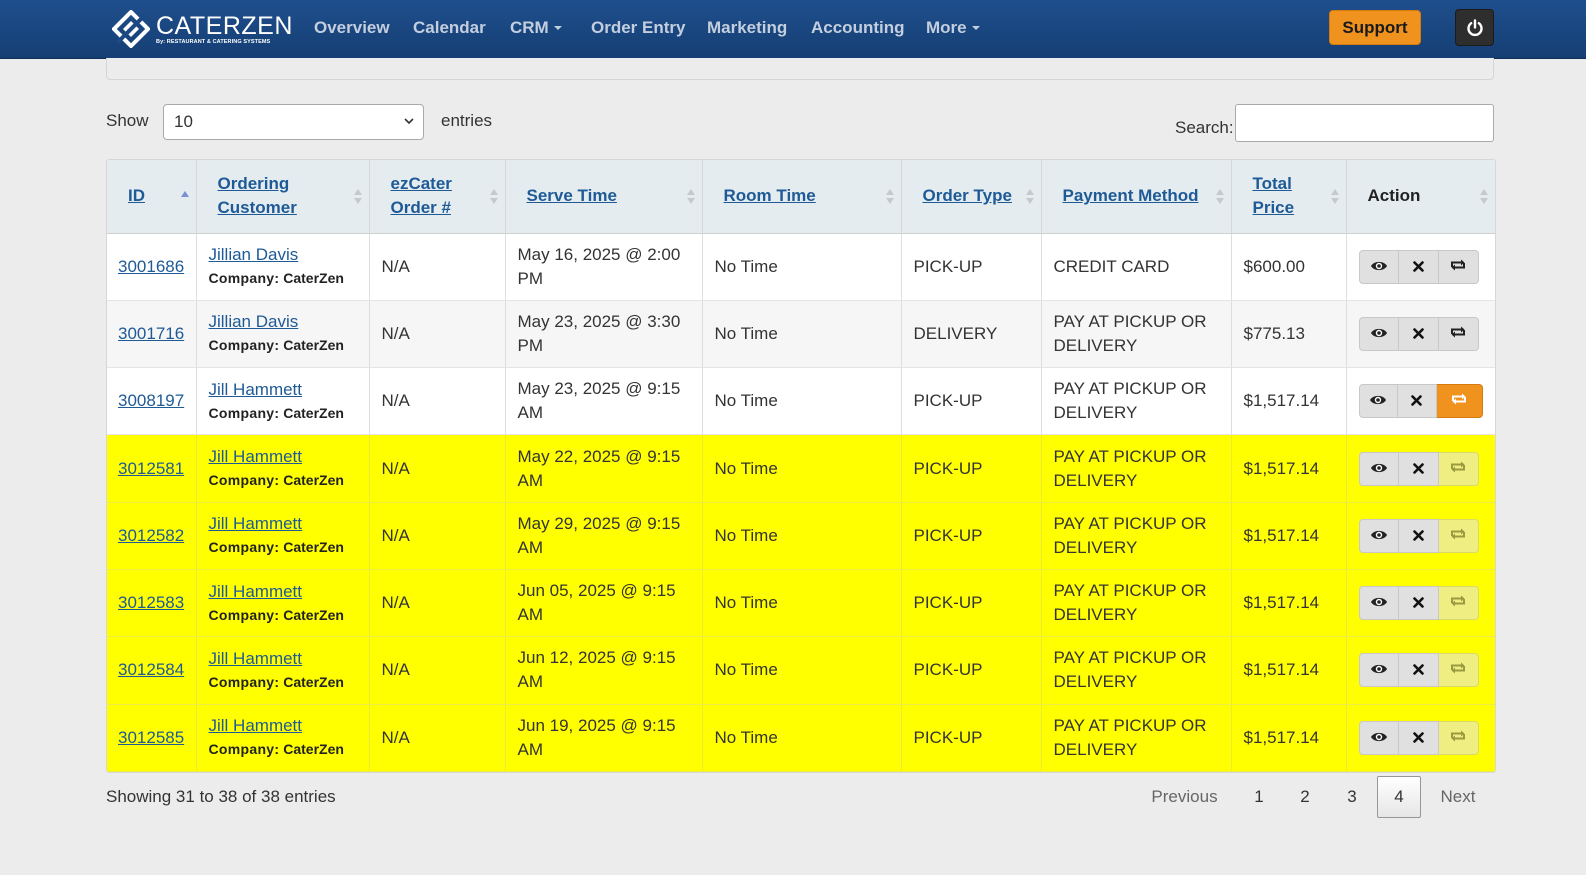 Image resolution: width=1586 pixels, height=875 pixels. I want to click on eye-icon, so click(1379, 738).